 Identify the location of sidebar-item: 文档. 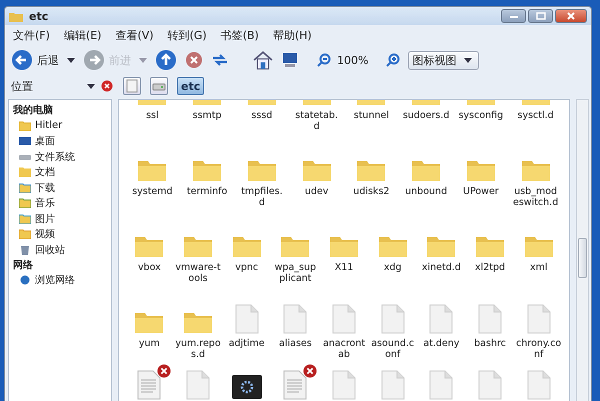
(62, 172).